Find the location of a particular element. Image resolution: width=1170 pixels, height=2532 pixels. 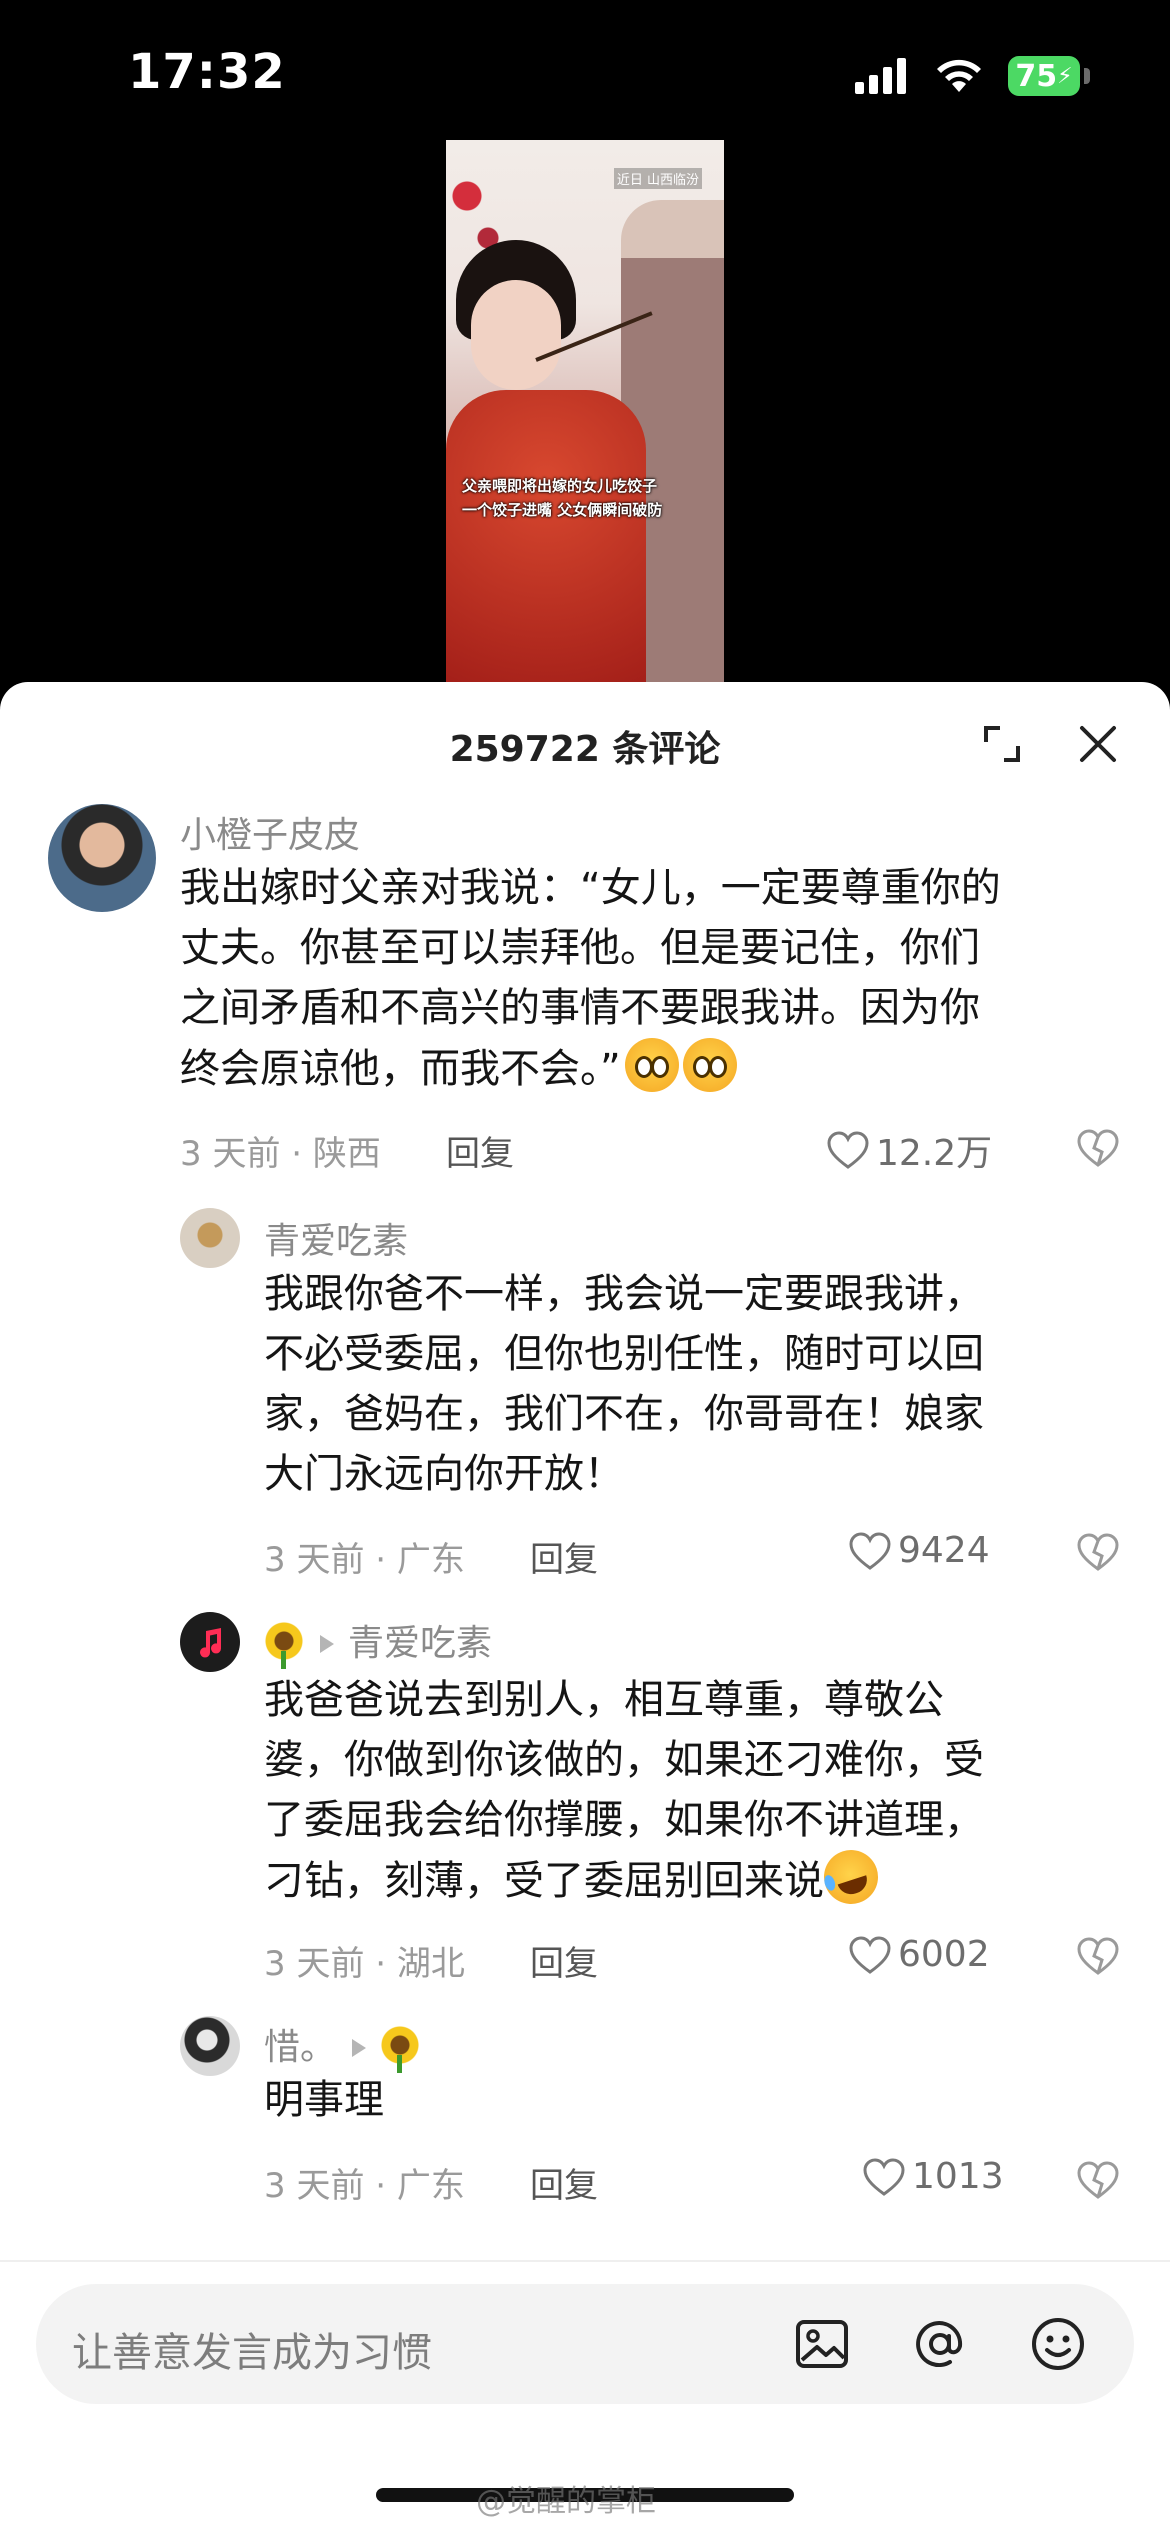

like-button: 6002 is located at coordinates (919, 1954).